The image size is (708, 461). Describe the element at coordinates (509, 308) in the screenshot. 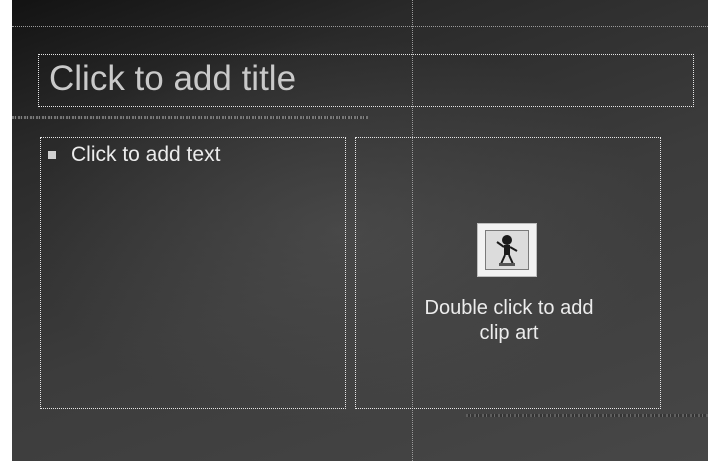

I see `clipart-caption-line1: Double click to add` at that location.